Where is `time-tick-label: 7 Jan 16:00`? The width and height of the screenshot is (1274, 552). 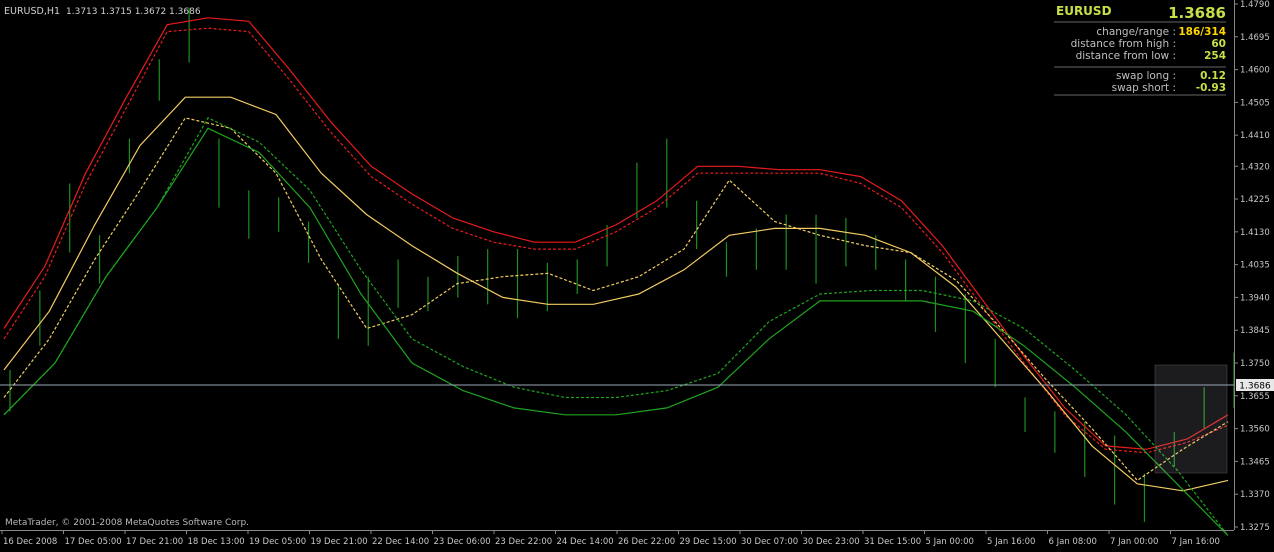
time-tick-label: 7 Jan 16:00 is located at coordinates (1196, 542).